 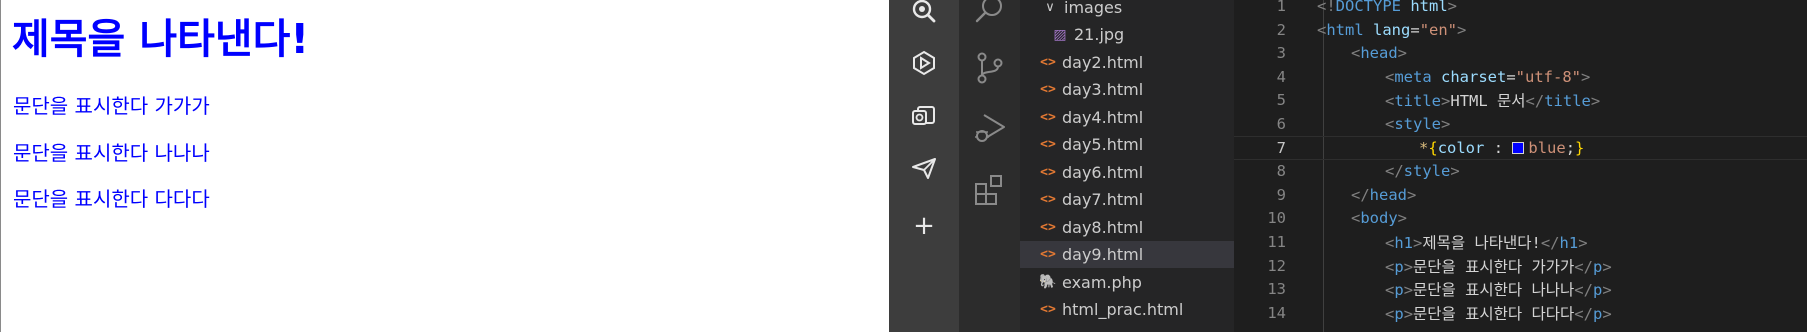 What do you see at coordinates (1281, 194) in the screenshot?
I see `line-number: 9` at bounding box center [1281, 194].